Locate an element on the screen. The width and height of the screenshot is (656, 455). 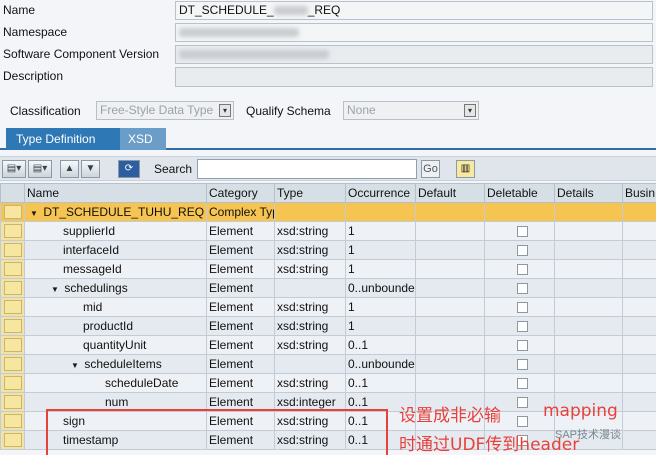
insert-row-button: ▤▾ is located at coordinates (14, 169).